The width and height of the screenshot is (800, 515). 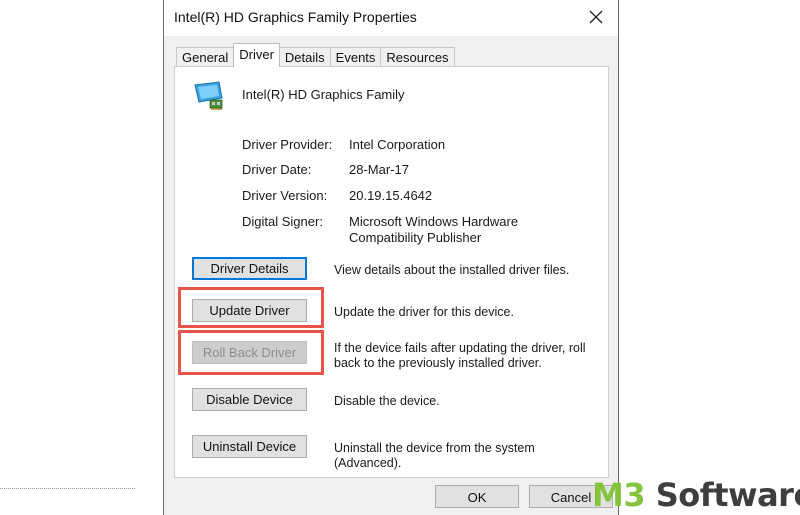 I want to click on brand-watermark: M3 Software, so click(x=696, y=495).